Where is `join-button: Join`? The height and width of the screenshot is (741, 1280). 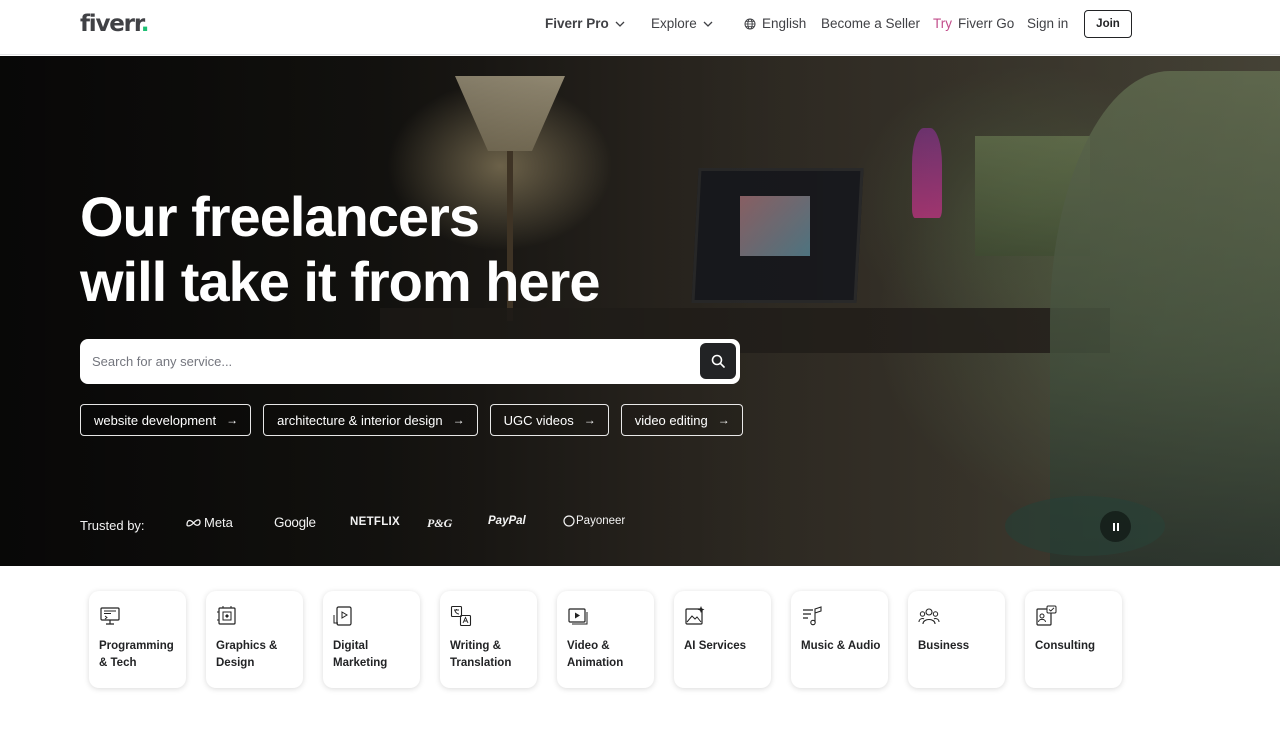
join-button: Join is located at coordinates (1108, 24).